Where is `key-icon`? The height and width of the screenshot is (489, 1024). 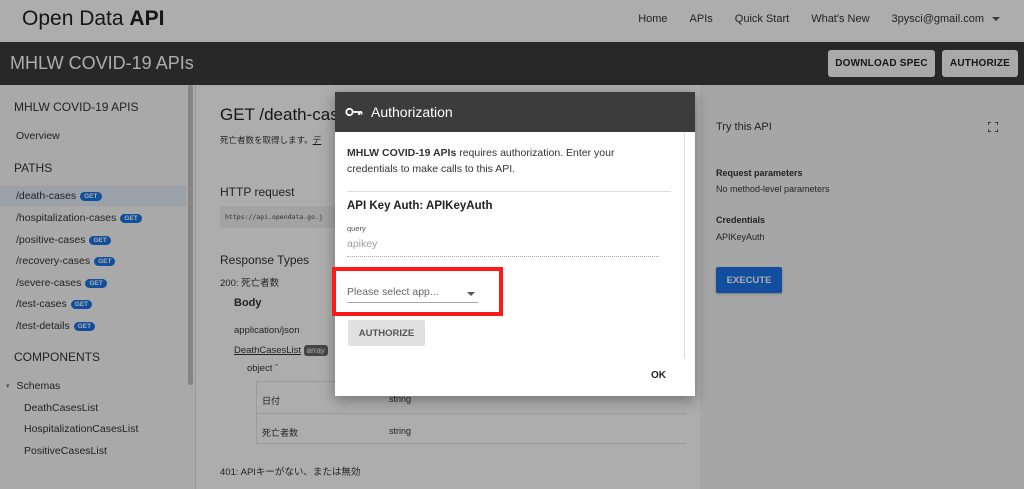
key-icon is located at coordinates (354, 112).